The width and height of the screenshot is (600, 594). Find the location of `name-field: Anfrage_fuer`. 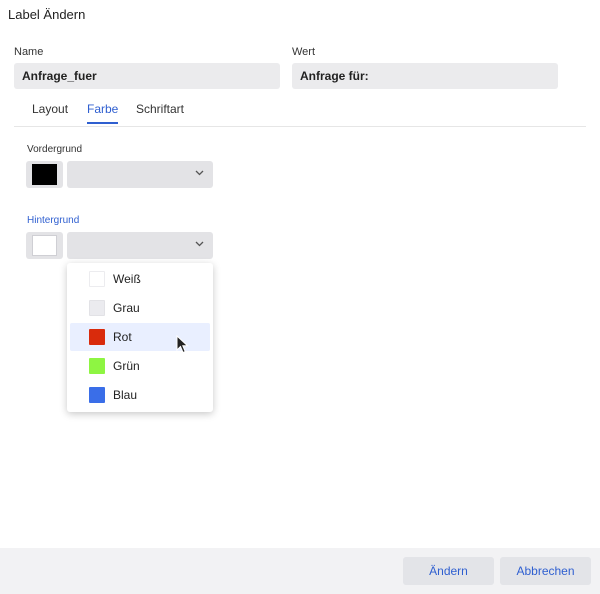

name-field: Anfrage_fuer is located at coordinates (147, 76).